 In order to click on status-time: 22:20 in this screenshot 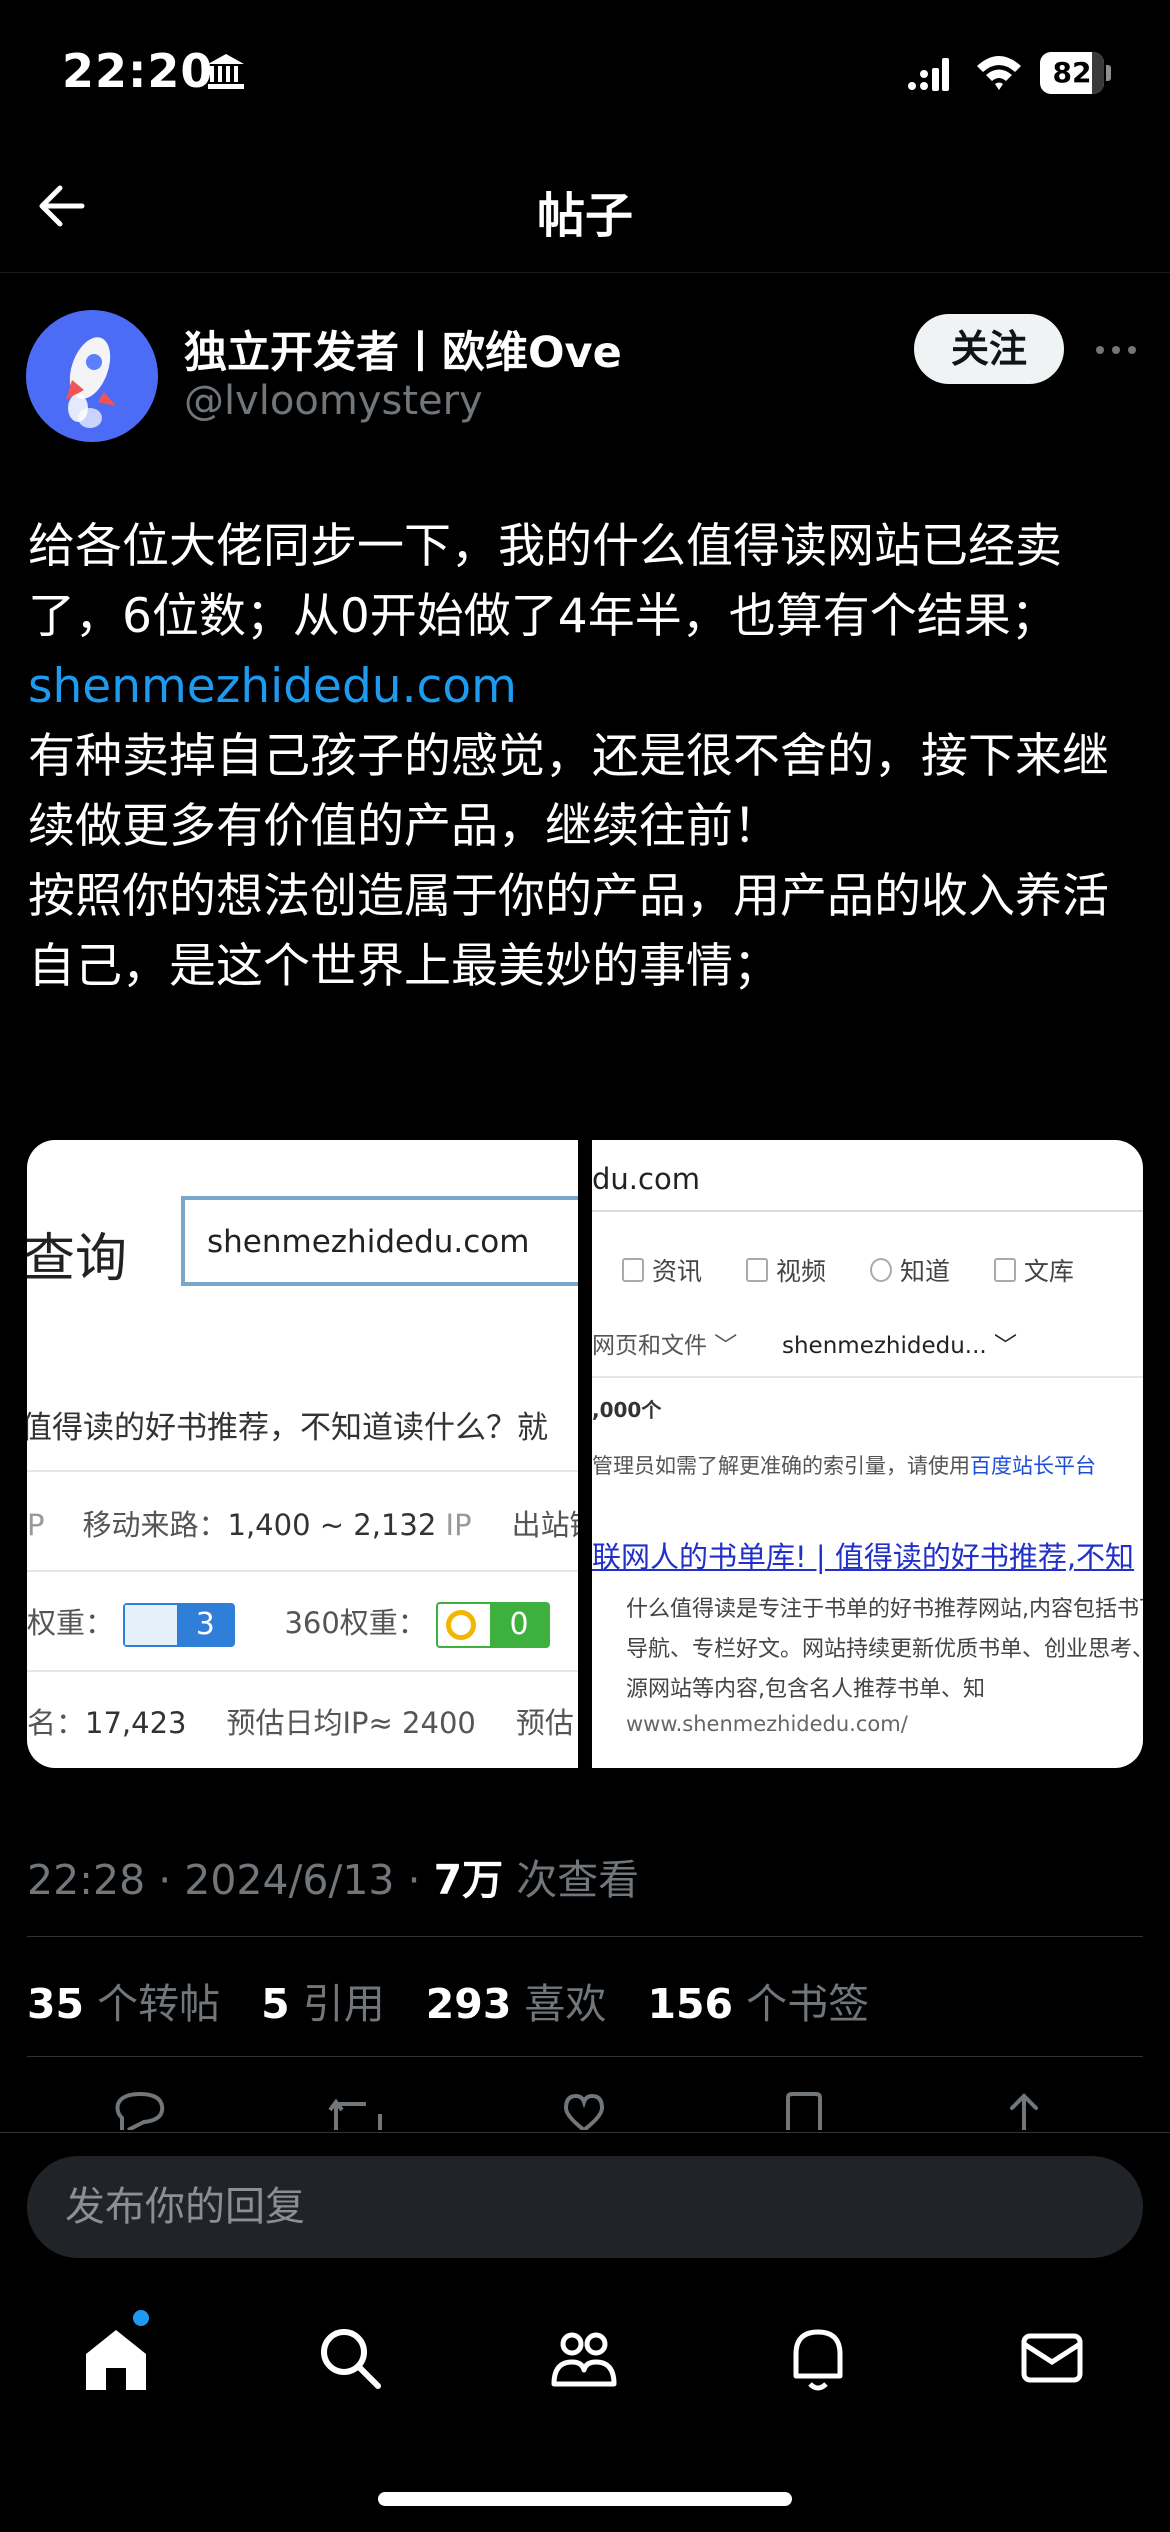, I will do `click(138, 71)`.